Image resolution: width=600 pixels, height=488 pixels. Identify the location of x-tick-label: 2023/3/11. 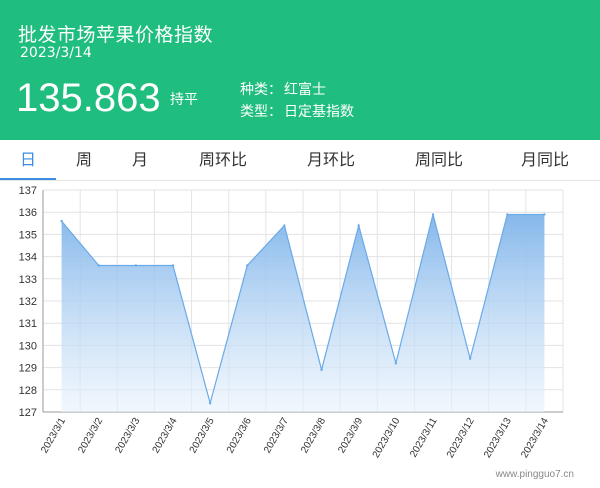
(424, 438).